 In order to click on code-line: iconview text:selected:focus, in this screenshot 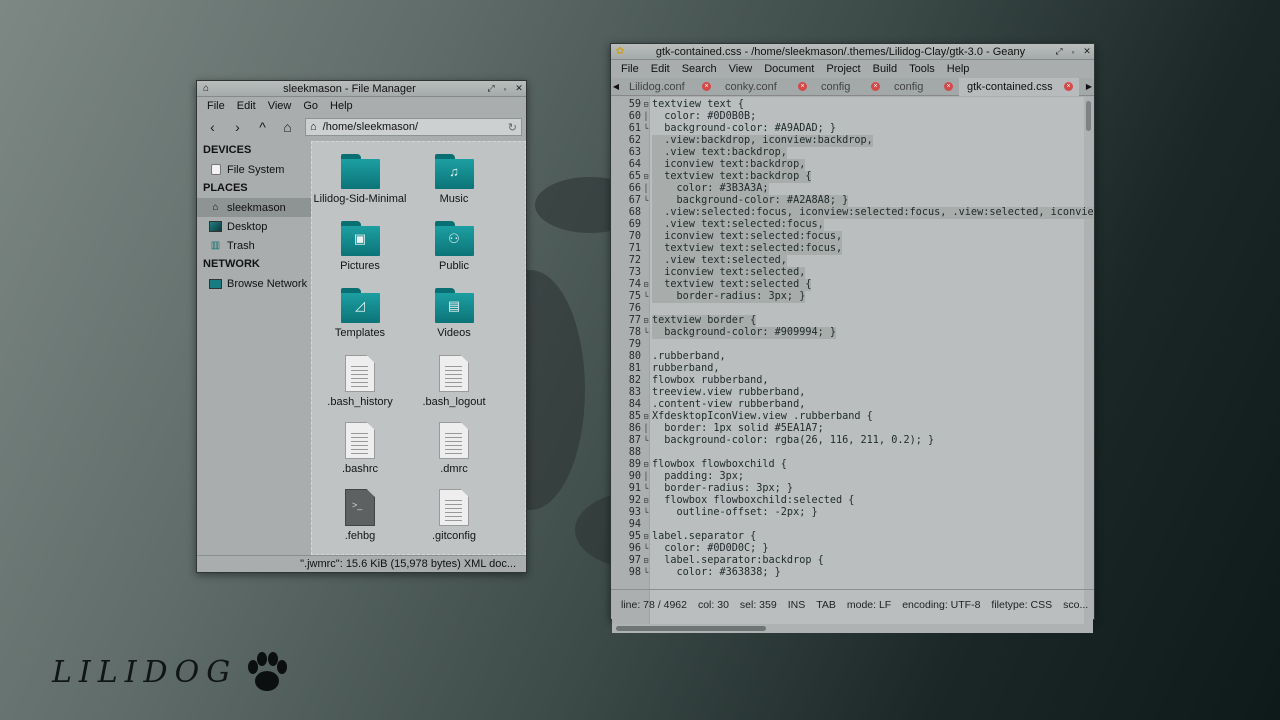, I will do `click(747, 237)`.